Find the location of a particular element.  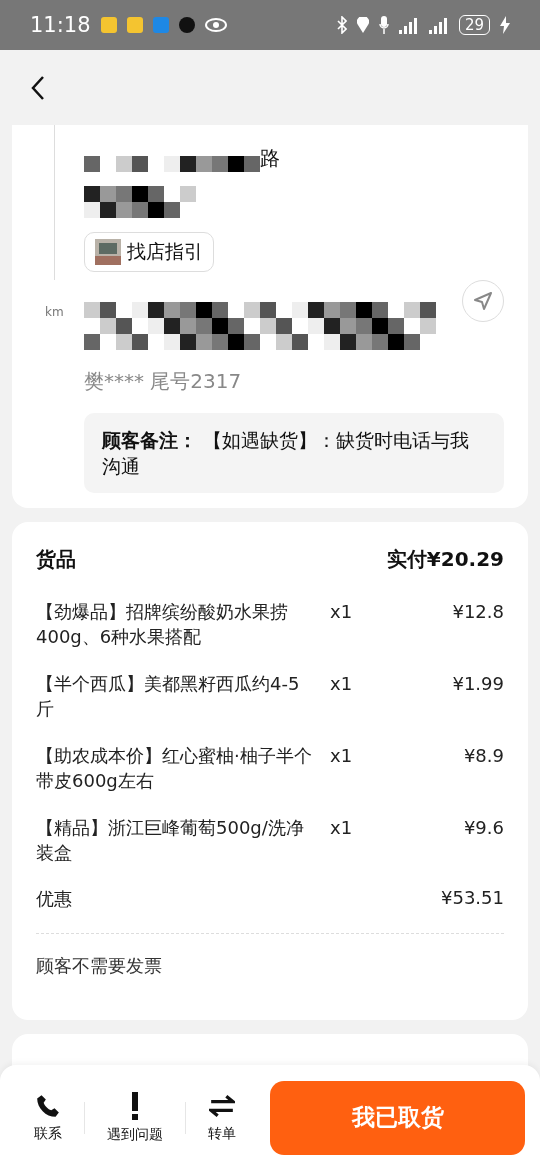

action-button: 遇到问题 is located at coordinates (135, 1117).